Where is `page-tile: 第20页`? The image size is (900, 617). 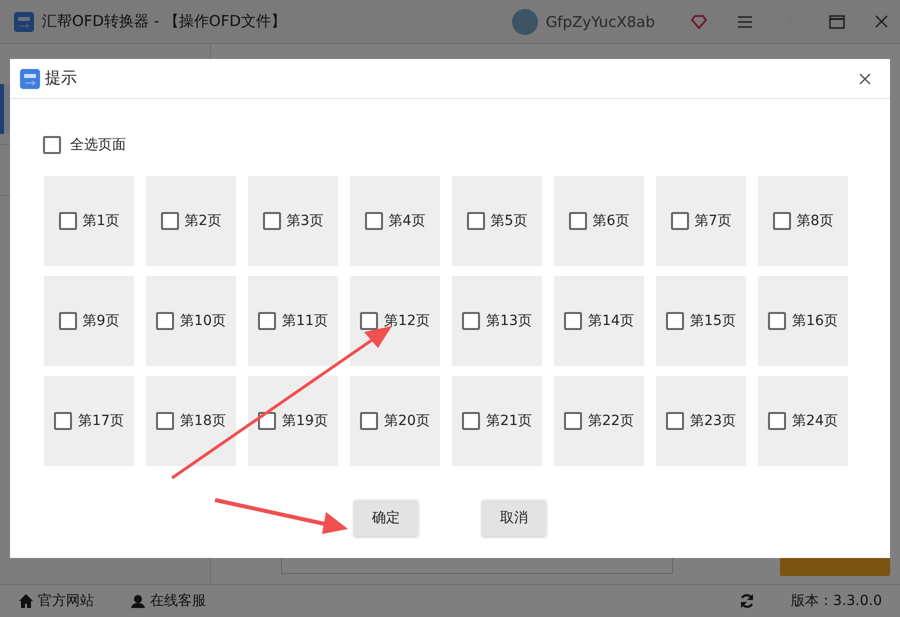 page-tile: 第20页 is located at coordinates (395, 421).